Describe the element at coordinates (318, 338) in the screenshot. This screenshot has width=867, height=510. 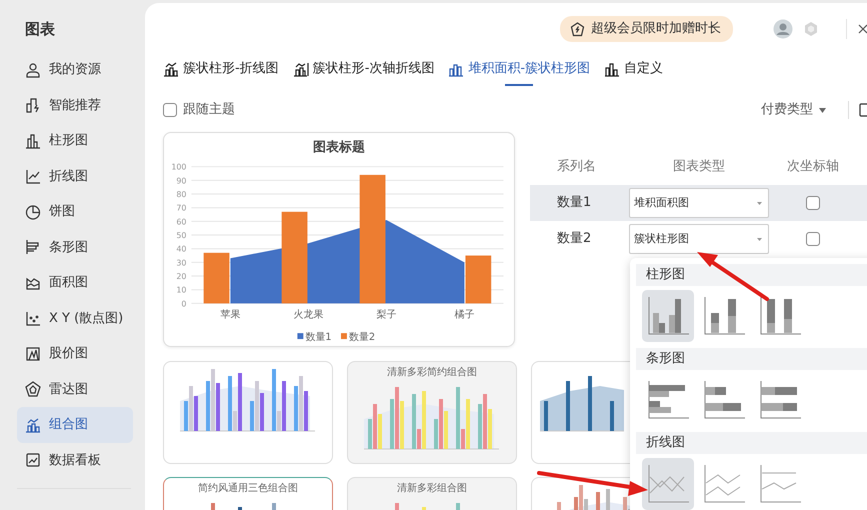
I see `legend-label: 数量1` at that location.